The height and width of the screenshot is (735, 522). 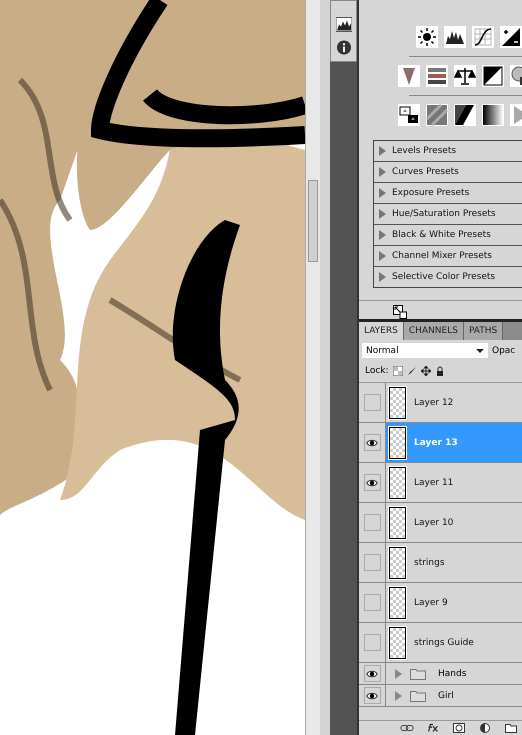 I want to click on info-icon, so click(x=344, y=47).